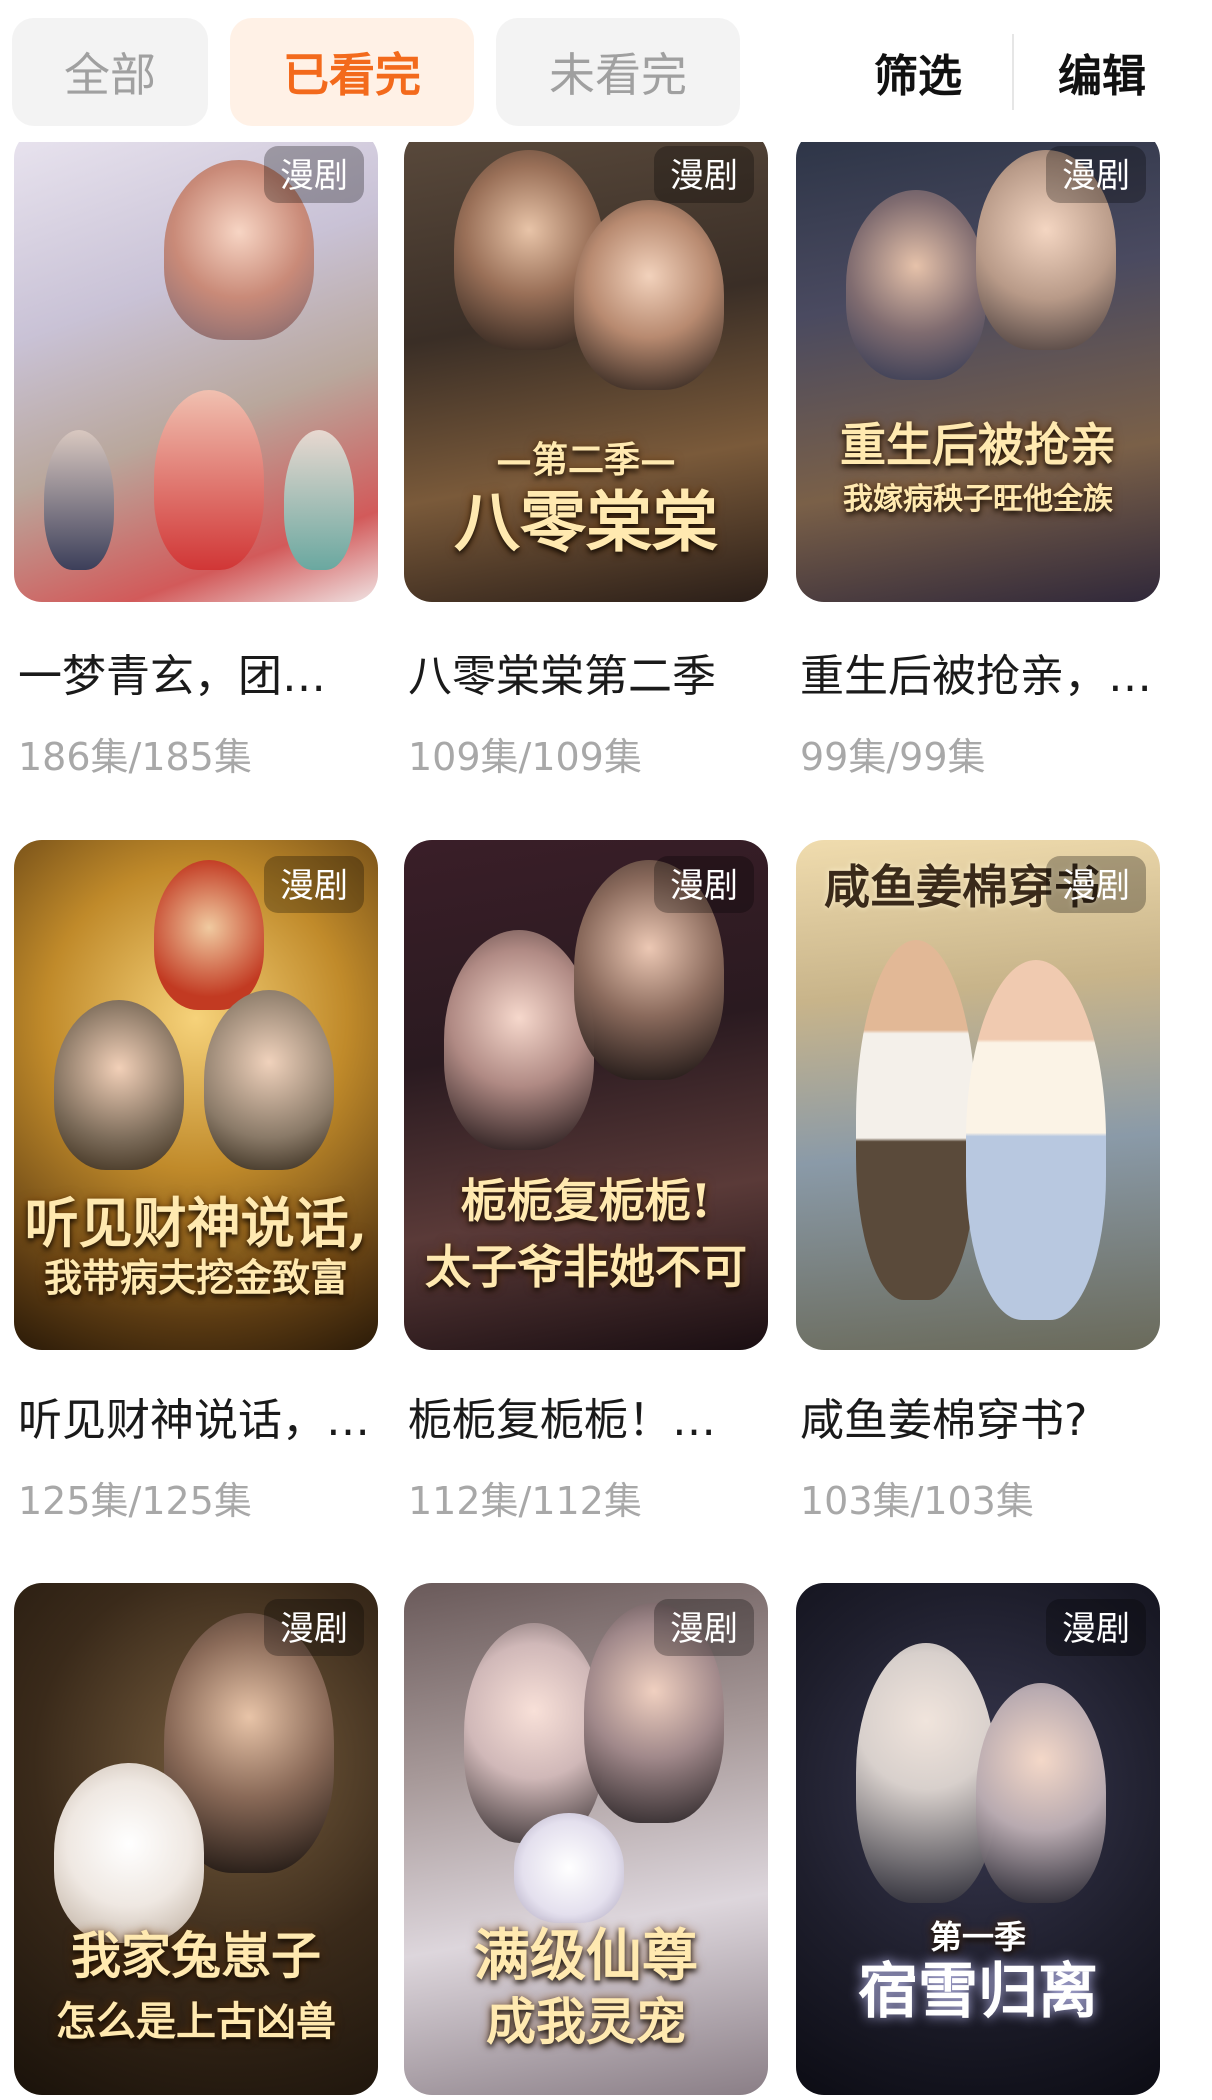 The width and height of the screenshot is (1212, 2100). What do you see at coordinates (944, 1420) in the screenshot?
I see `drama-title: 咸鱼姜棉穿书?` at bounding box center [944, 1420].